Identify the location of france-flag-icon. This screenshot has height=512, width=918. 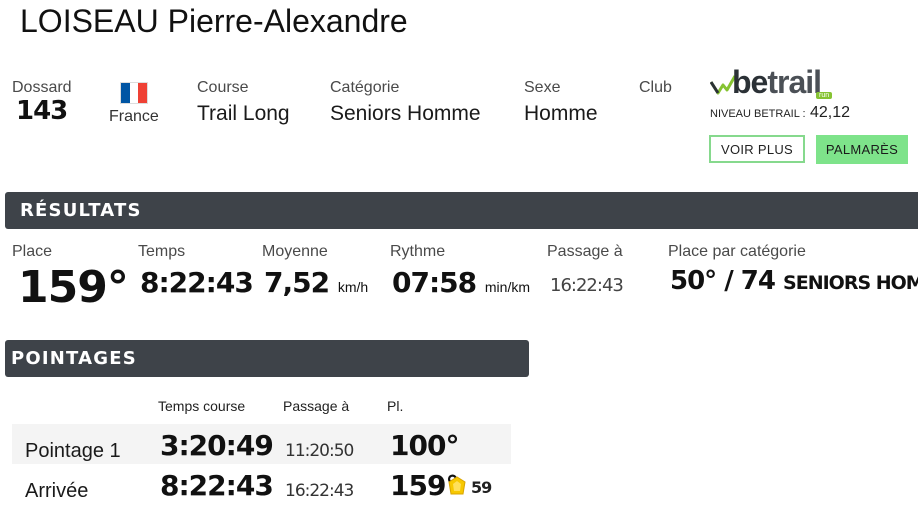
(134, 93).